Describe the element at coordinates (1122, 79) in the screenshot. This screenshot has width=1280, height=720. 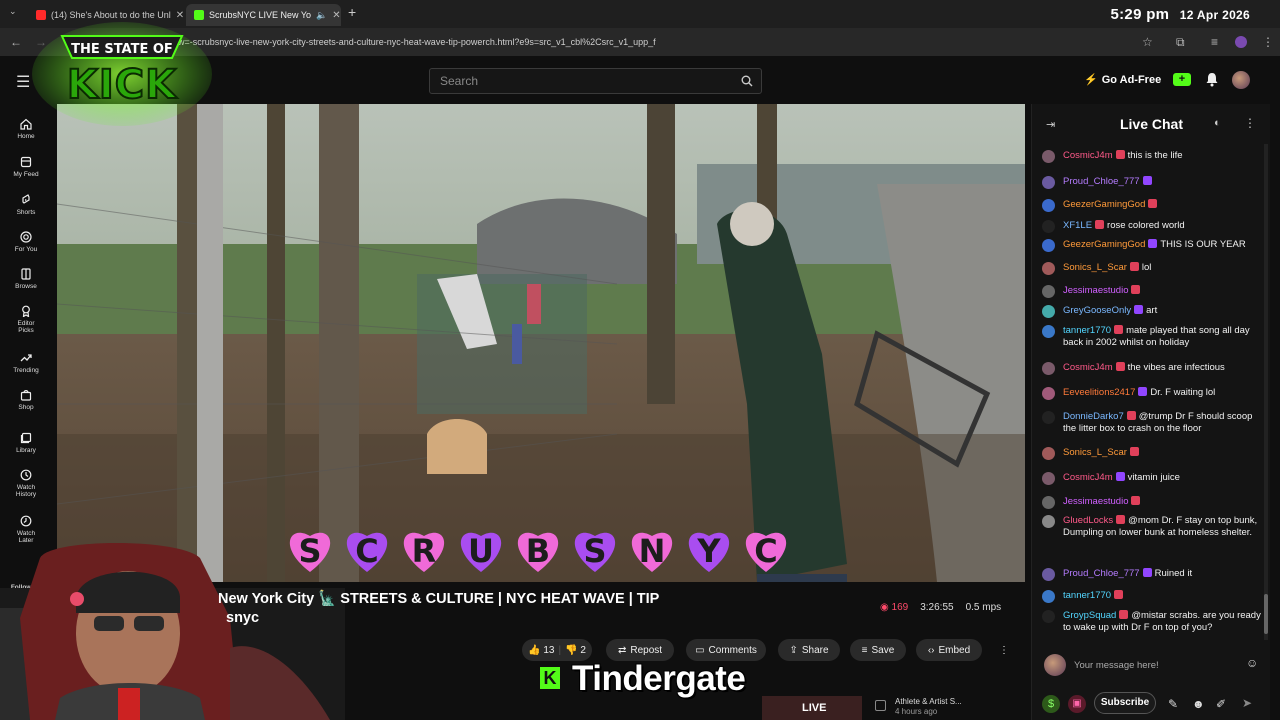
I see `go-ad-free-button: ⚡ Go Ad-Free` at that location.